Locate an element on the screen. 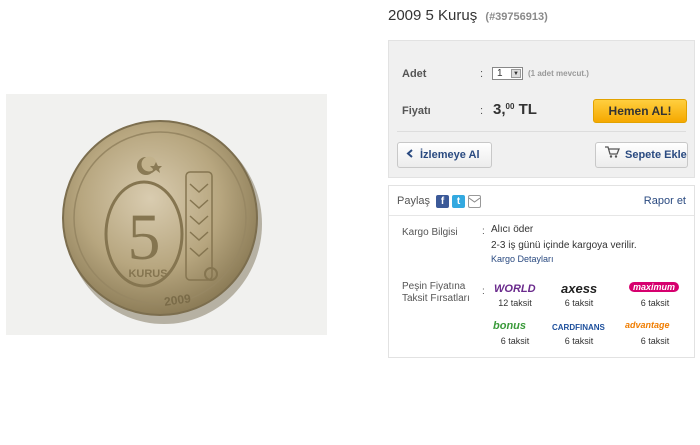 The image size is (700, 445). qty-label: Adet is located at coordinates (414, 74).